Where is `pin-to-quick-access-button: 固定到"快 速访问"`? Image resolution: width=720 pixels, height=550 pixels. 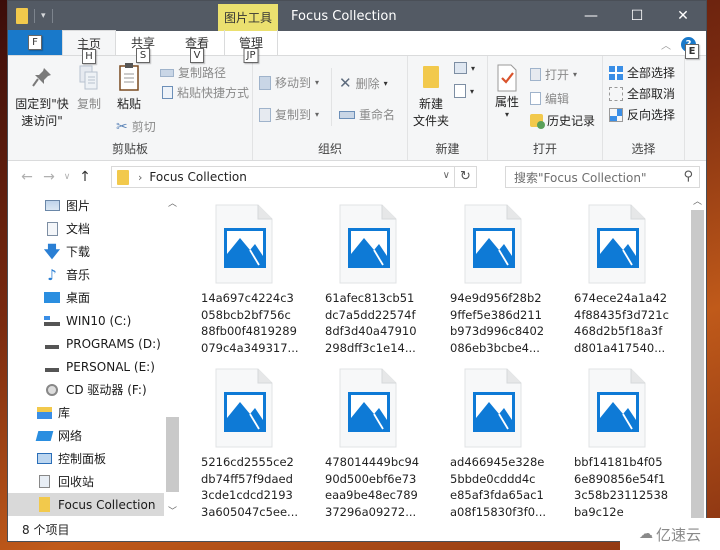 pin-to-quick-access-button: 固定到"快 速访问" is located at coordinates (42, 97).